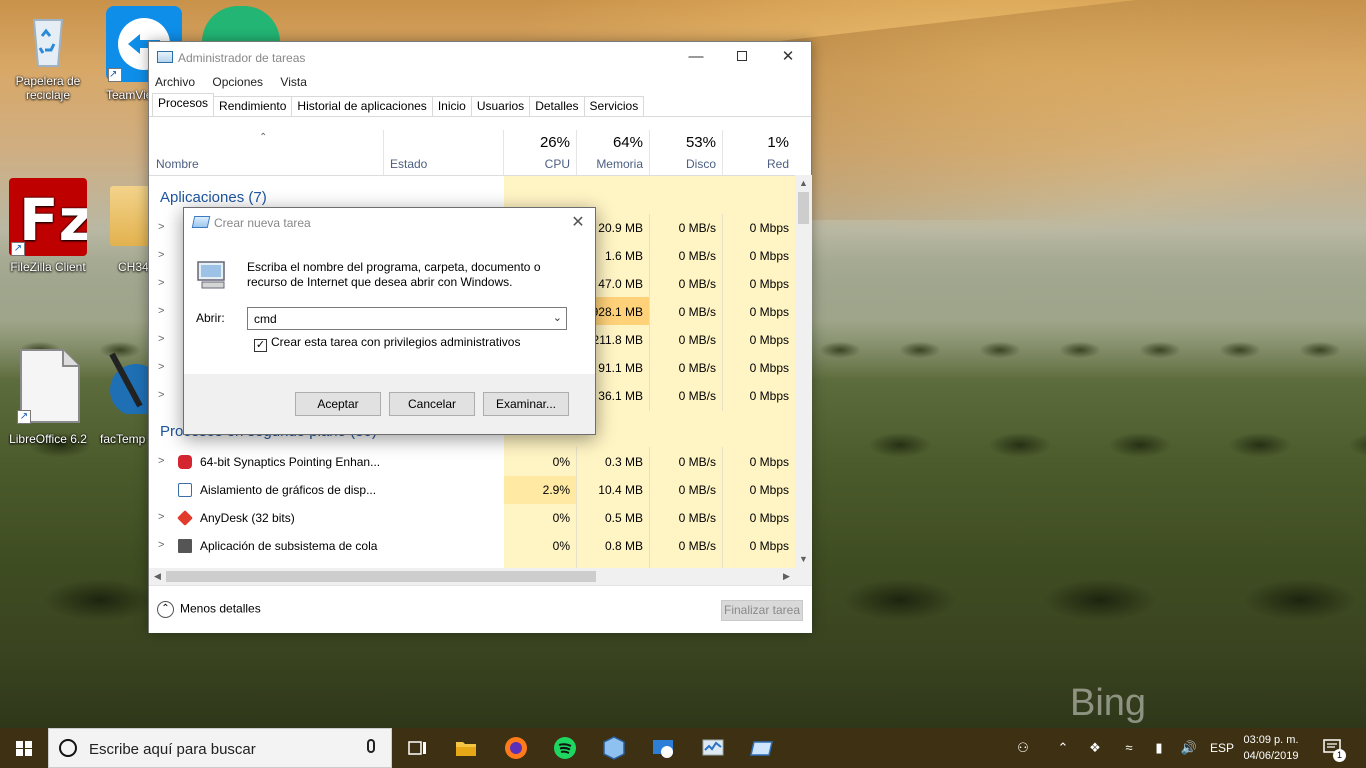 The width and height of the screenshot is (1366, 768). I want to click on dropbox-icon: ❖, so click(1095, 748).